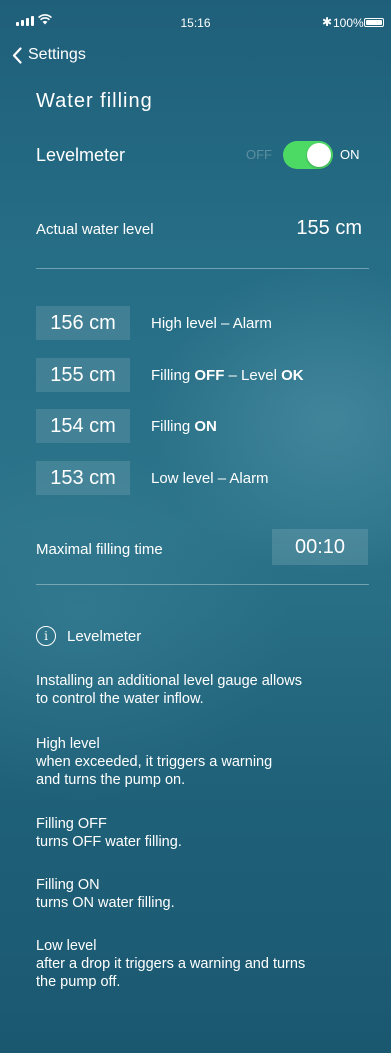  What do you see at coordinates (173, 375) in the screenshot?
I see `filling-off-text-1: Filling` at bounding box center [173, 375].